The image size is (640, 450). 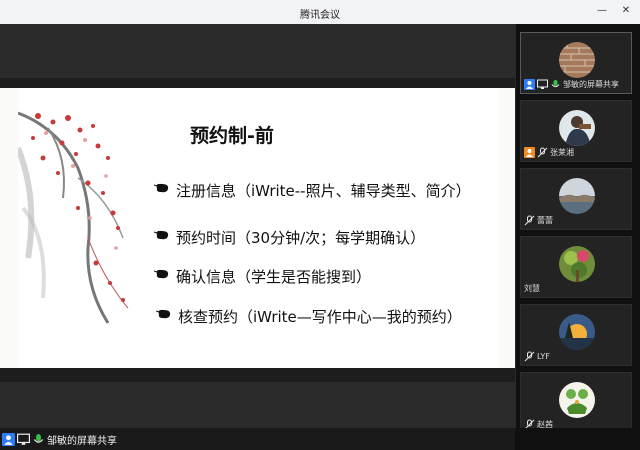 I want to click on bullet-item: 核查预约（iWrite—写作中心—我的预约）, so click(x=309, y=316).